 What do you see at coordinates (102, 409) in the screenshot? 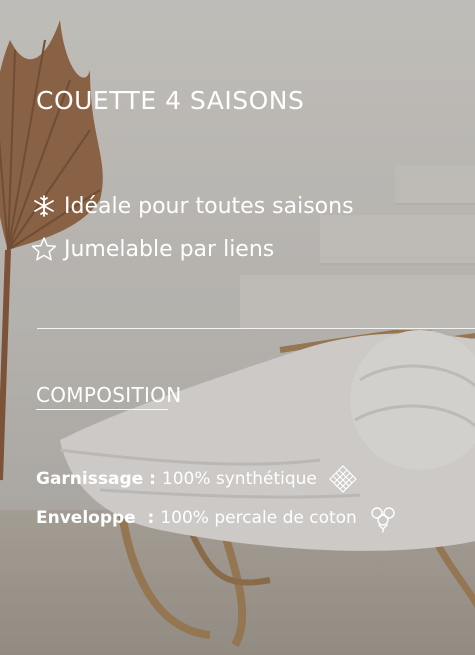
I see `composition-underline` at bounding box center [102, 409].